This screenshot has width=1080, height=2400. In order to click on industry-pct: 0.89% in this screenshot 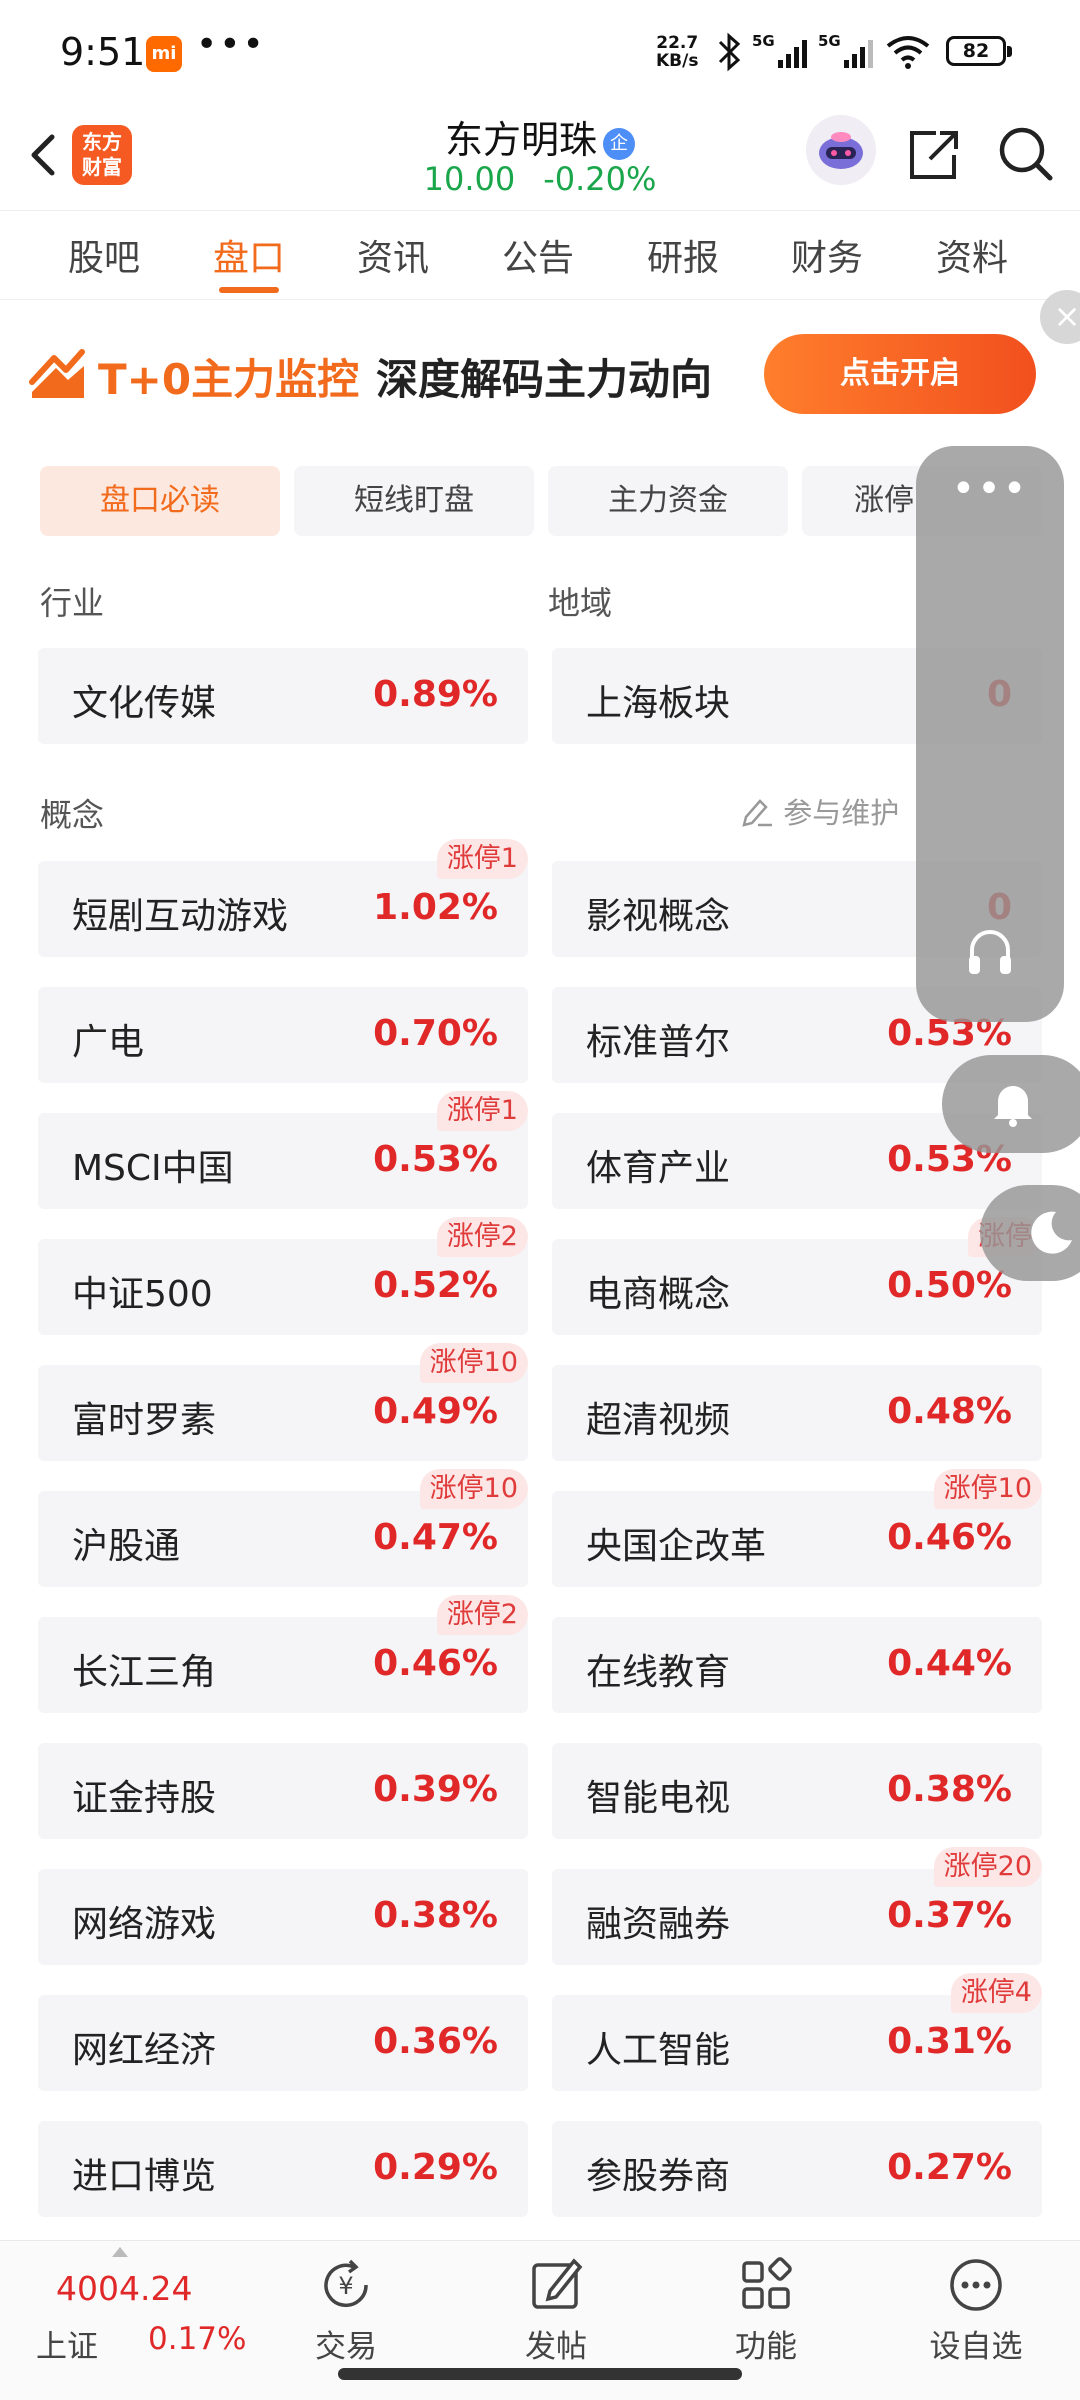, I will do `click(435, 694)`.